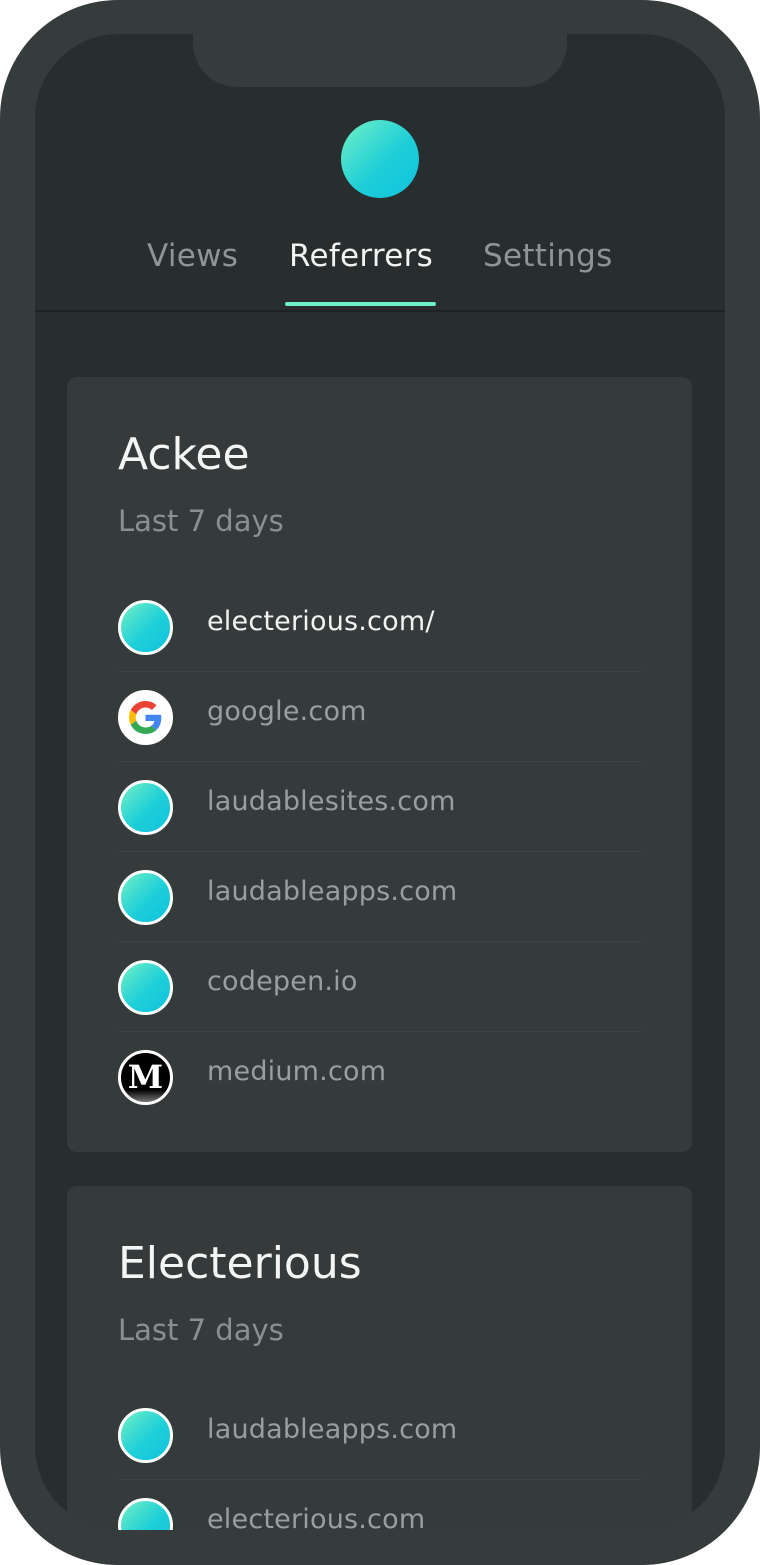  What do you see at coordinates (380, 159) in the screenshot?
I see `ackee-logo` at bounding box center [380, 159].